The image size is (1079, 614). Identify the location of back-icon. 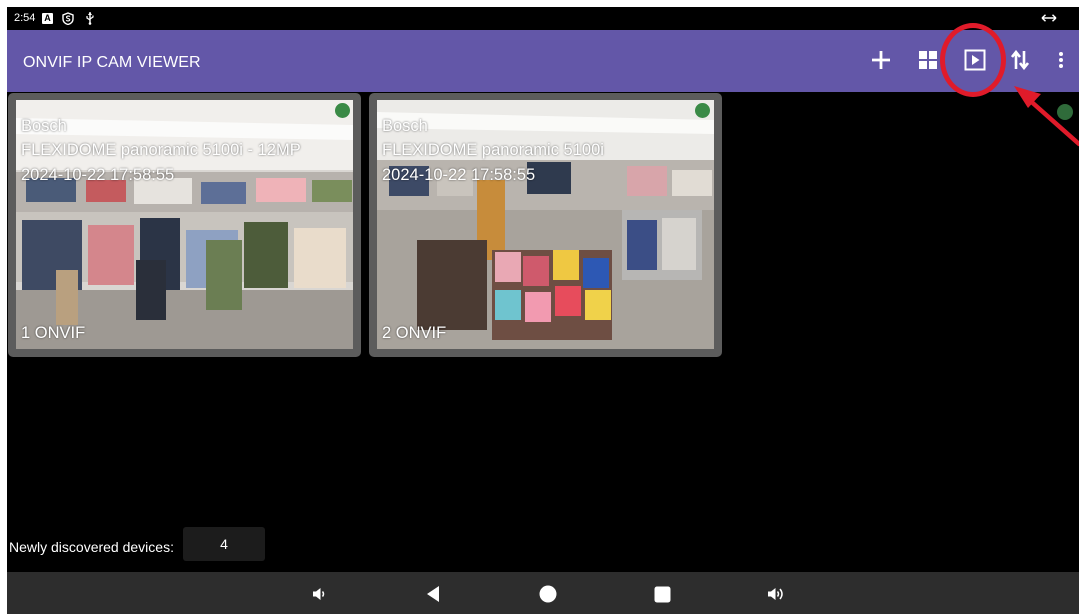
(433, 594).